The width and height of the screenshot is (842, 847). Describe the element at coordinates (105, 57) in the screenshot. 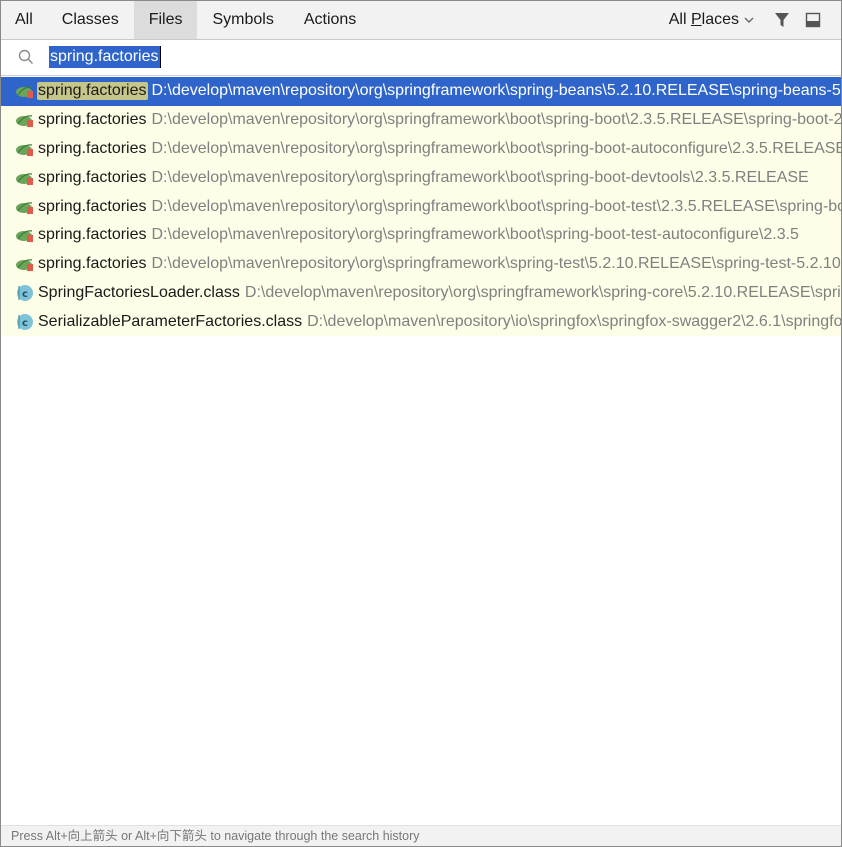

I see `search-input: spring.factories` at that location.